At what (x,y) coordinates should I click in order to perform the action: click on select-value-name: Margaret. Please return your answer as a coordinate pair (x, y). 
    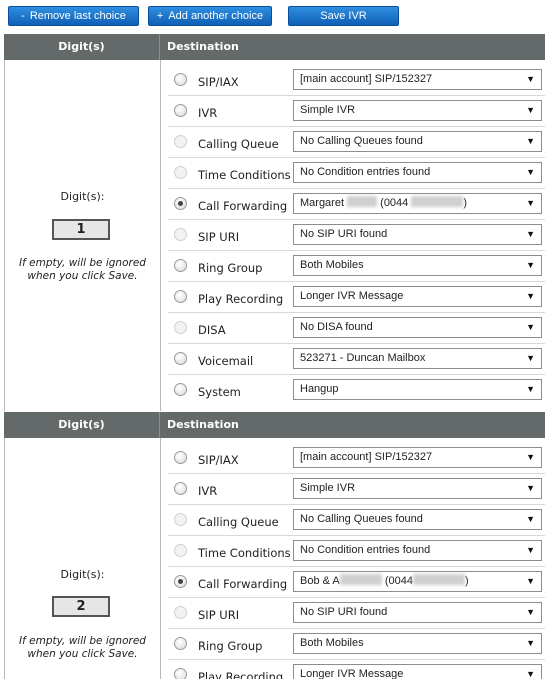
    Looking at the image, I should click on (322, 203).